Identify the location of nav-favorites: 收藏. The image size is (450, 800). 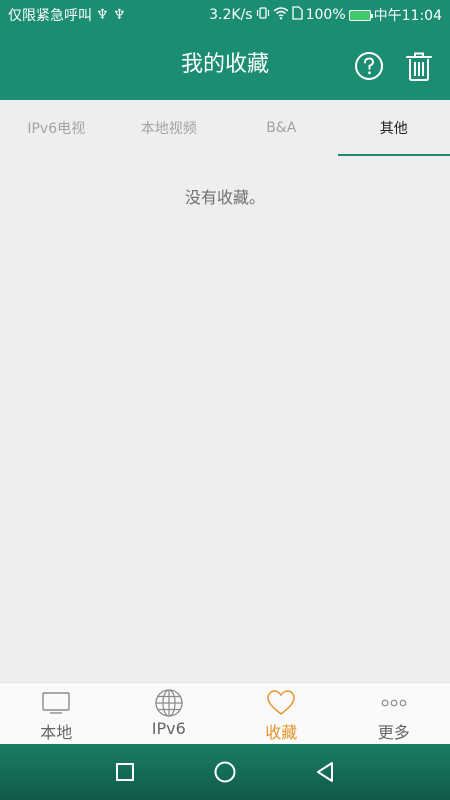
(281, 713).